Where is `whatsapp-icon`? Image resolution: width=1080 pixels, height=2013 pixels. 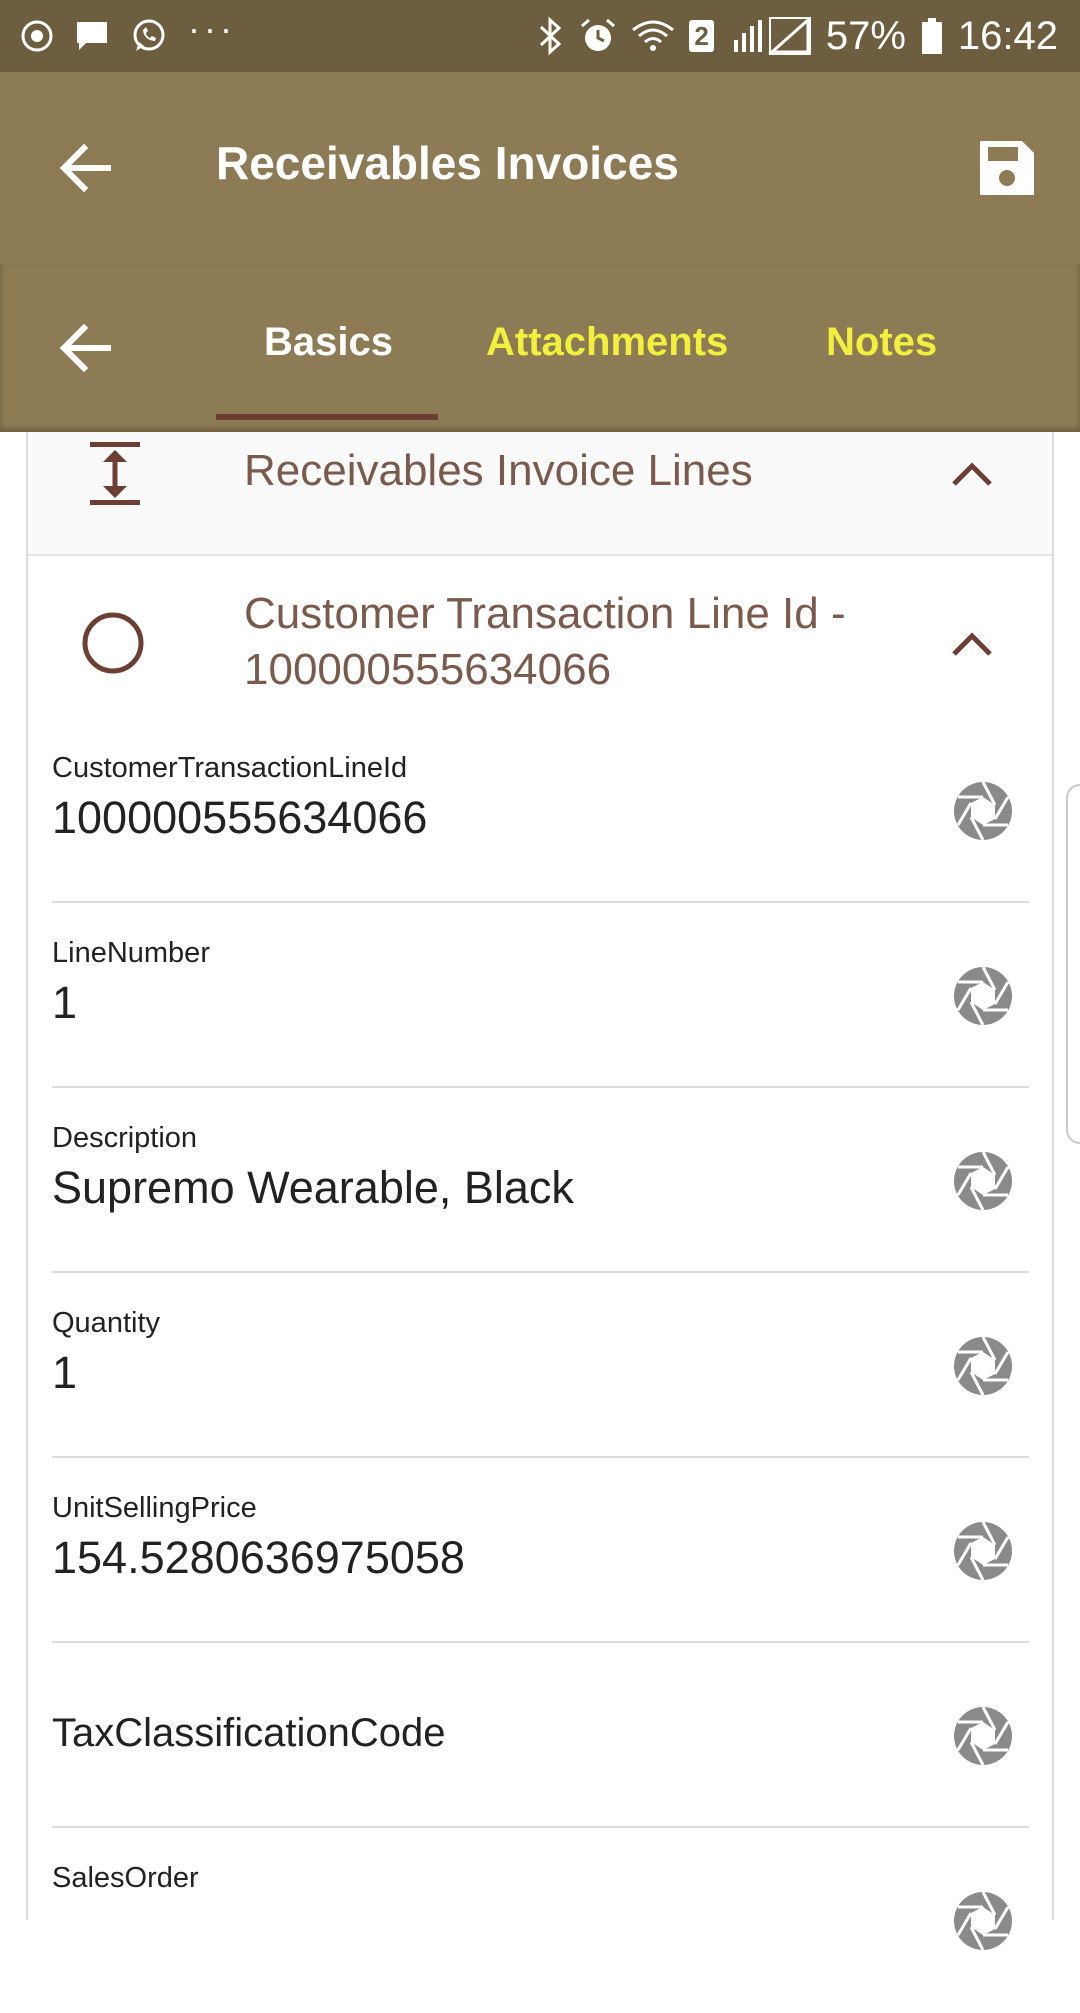
whatsapp-icon is located at coordinates (149, 35).